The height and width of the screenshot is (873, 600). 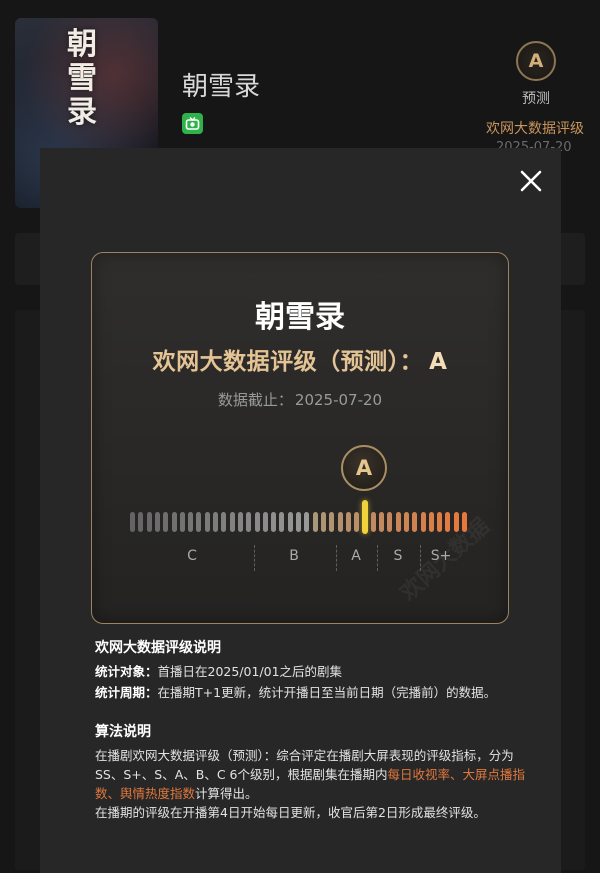 What do you see at coordinates (158, 648) in the screenshot?
I see `rating-explanation-heading: 欢网大数据评级说明` at bounding box center [158, 648].